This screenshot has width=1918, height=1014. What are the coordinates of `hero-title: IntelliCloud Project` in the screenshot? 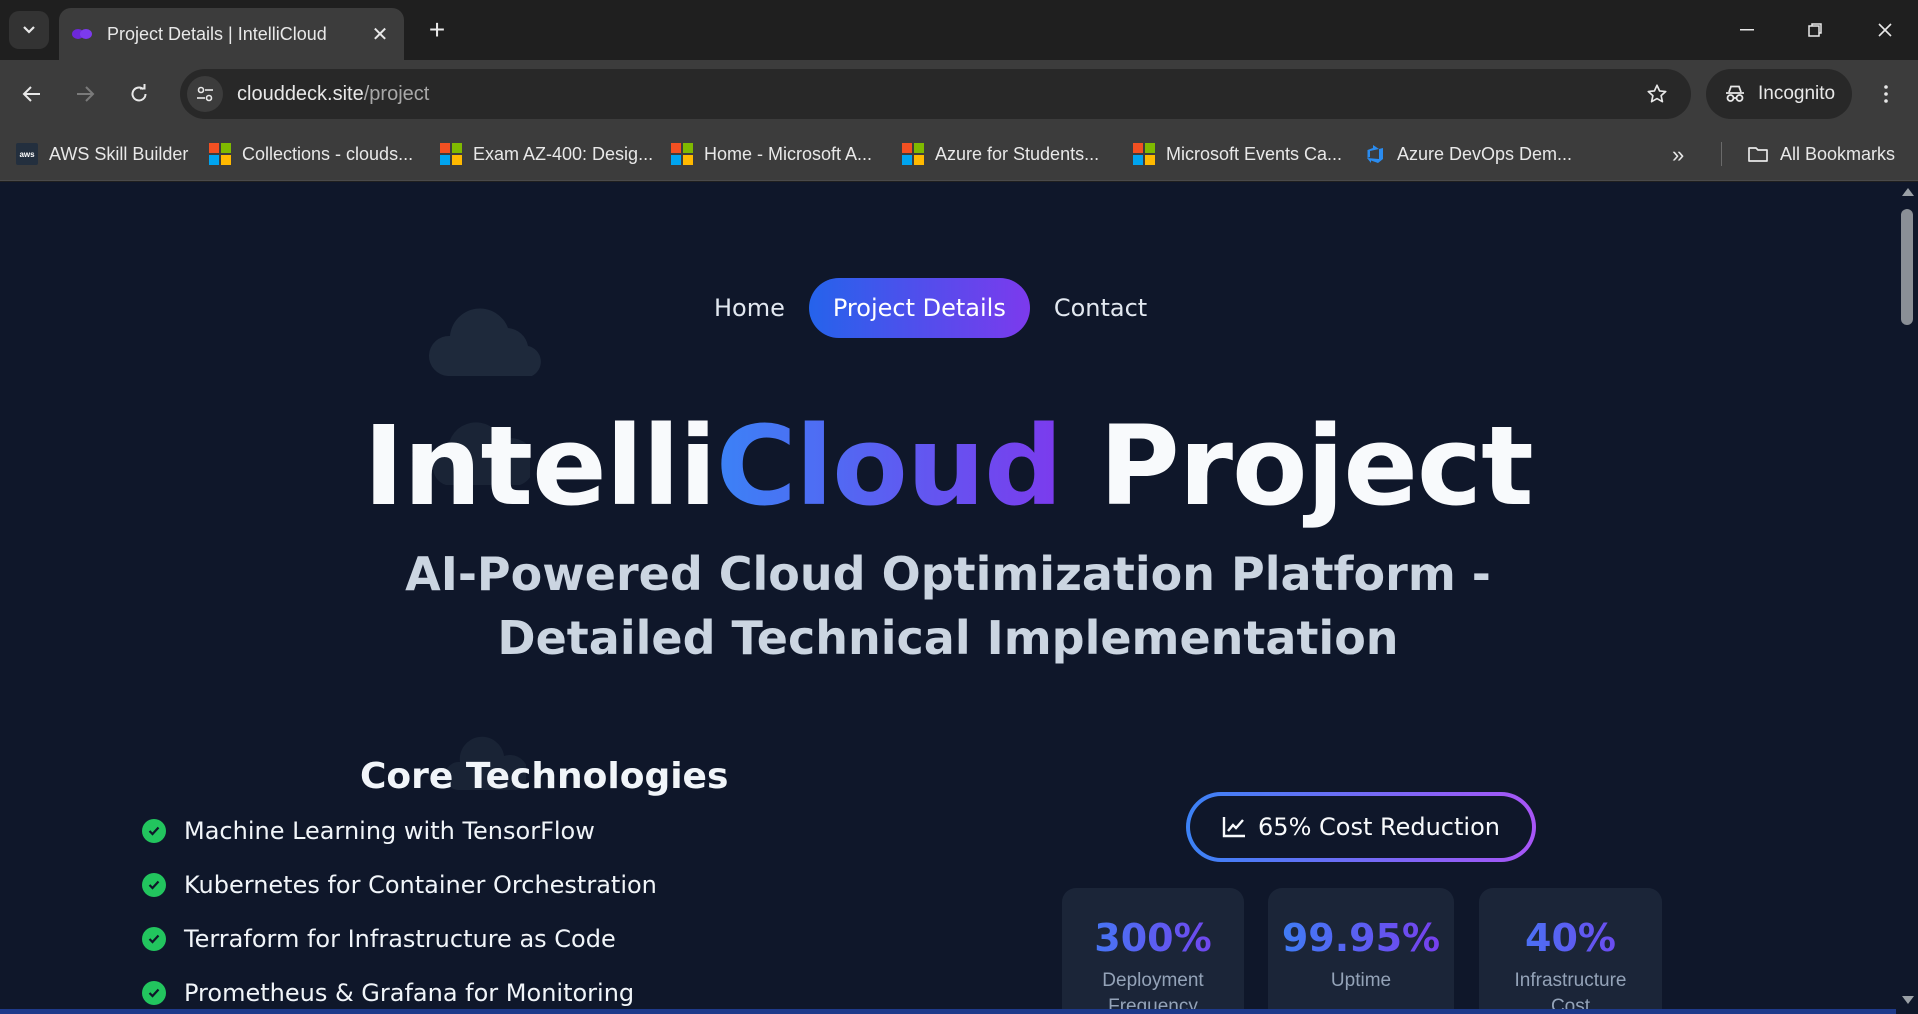 It's located at (948, 466).